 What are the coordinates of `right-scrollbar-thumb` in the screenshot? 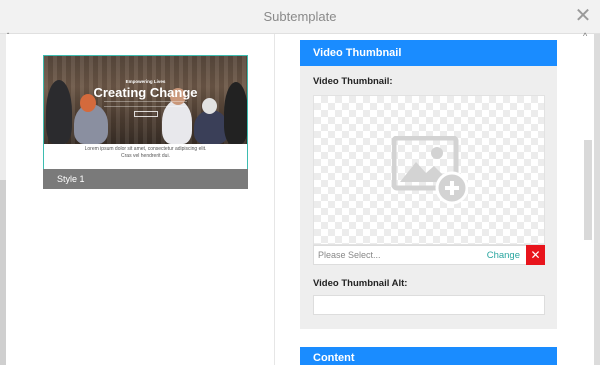 It's located at (588, 190).